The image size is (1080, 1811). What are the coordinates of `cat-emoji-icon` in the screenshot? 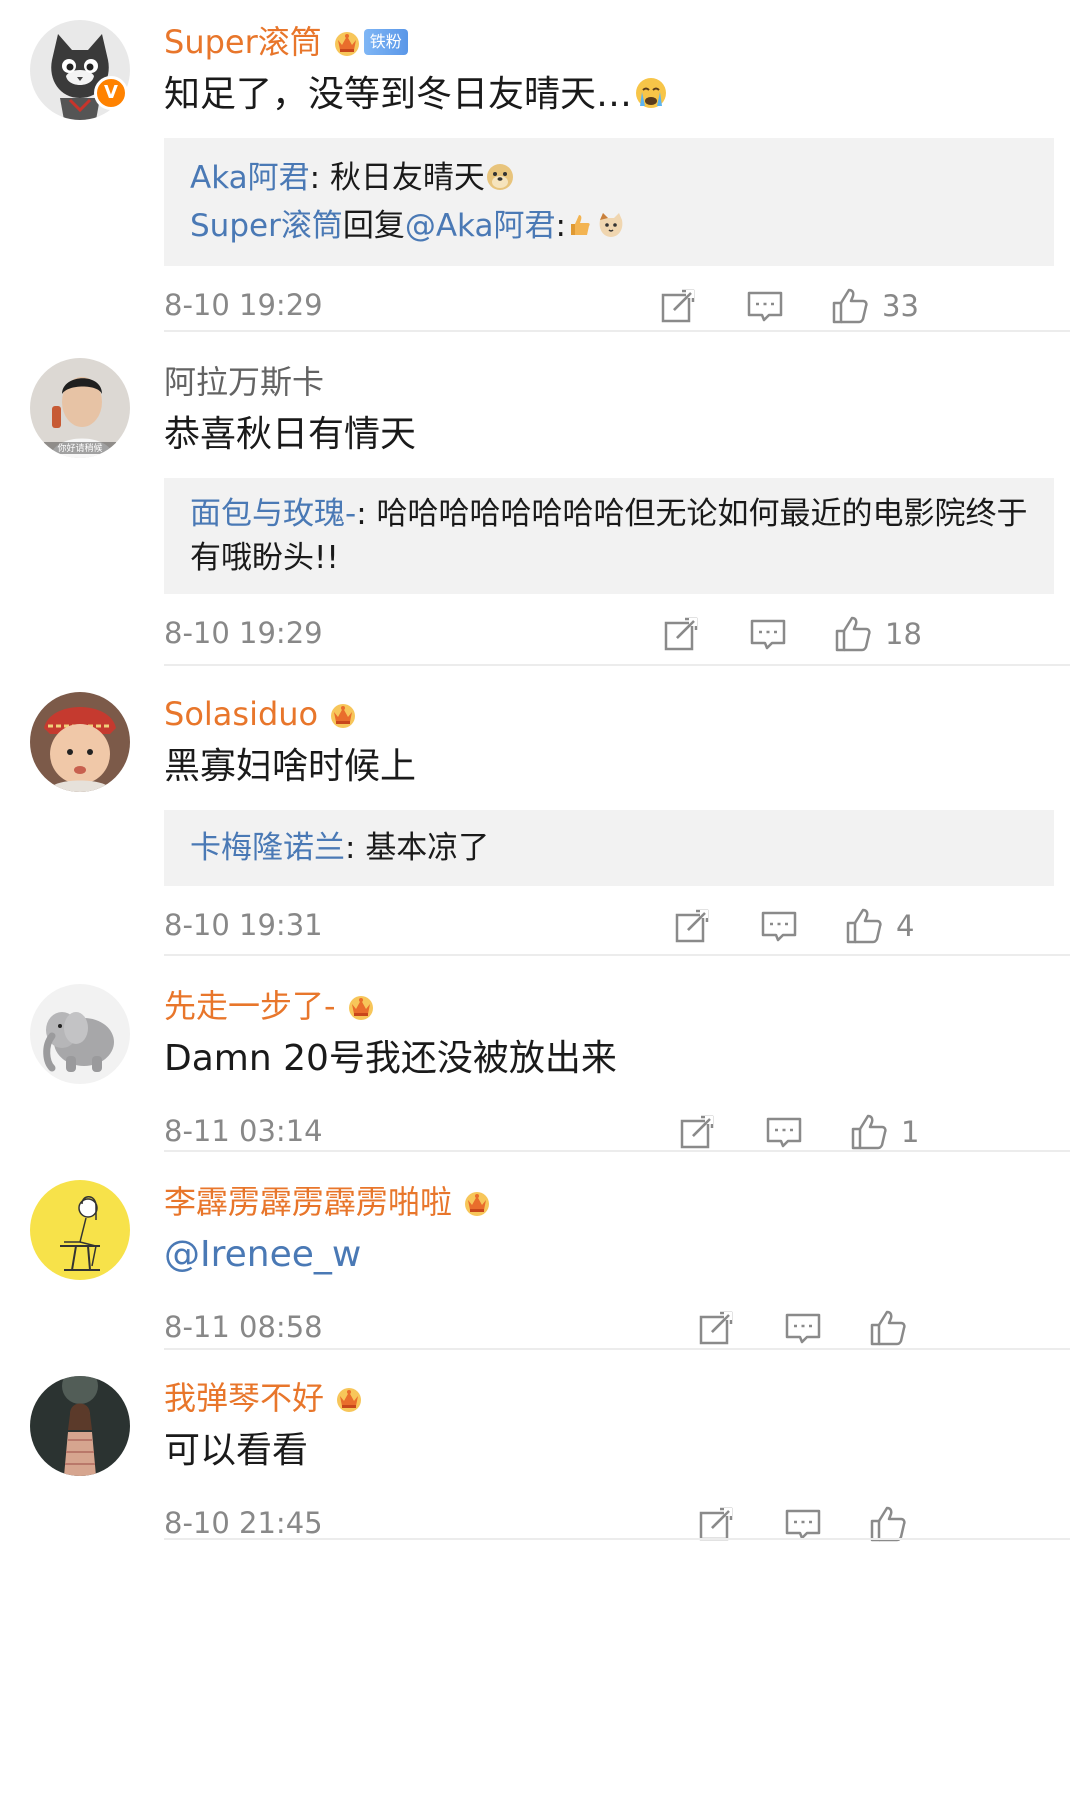 It's located at (611, 225).